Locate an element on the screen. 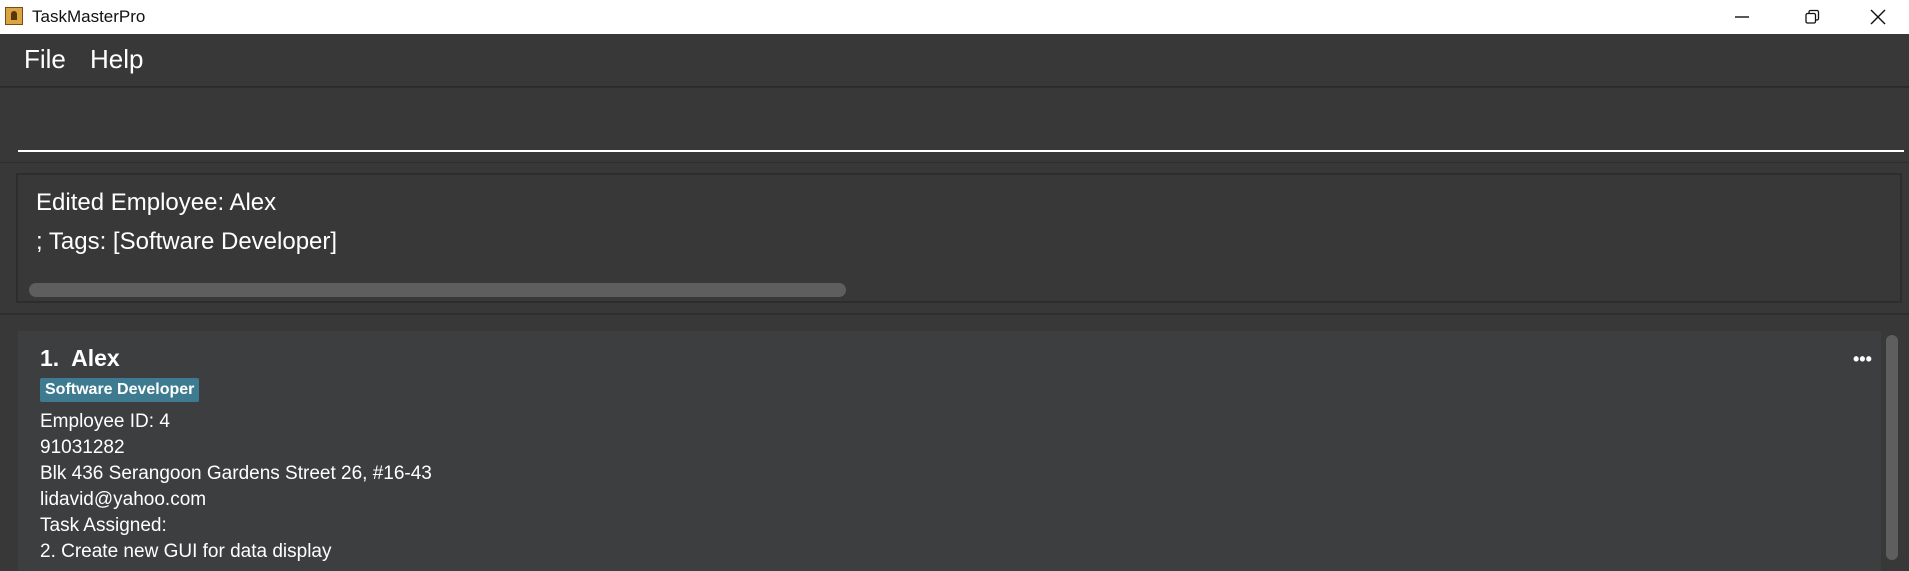  minimize-button is located at coordinates (1742, 17).